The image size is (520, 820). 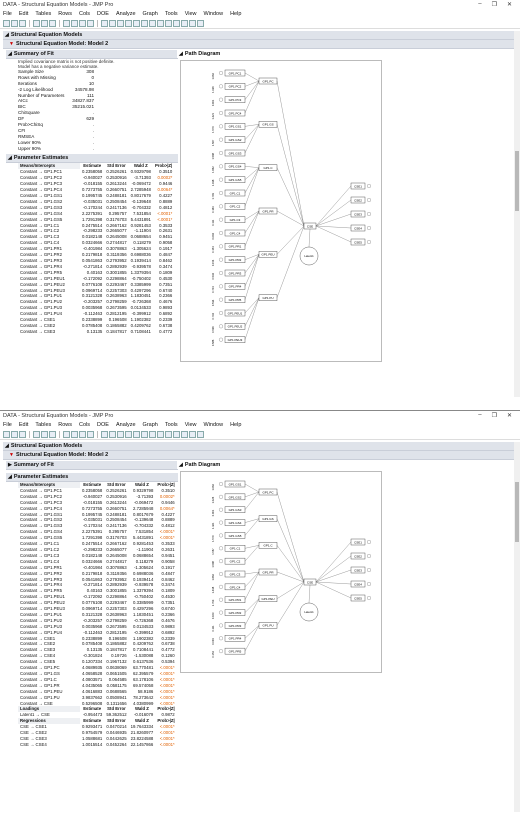 What do you see at coordinates (235, 340) in the screenshot?
I see `indicator-node-label: GP1.PEU3` at bounding box center [235, 340].